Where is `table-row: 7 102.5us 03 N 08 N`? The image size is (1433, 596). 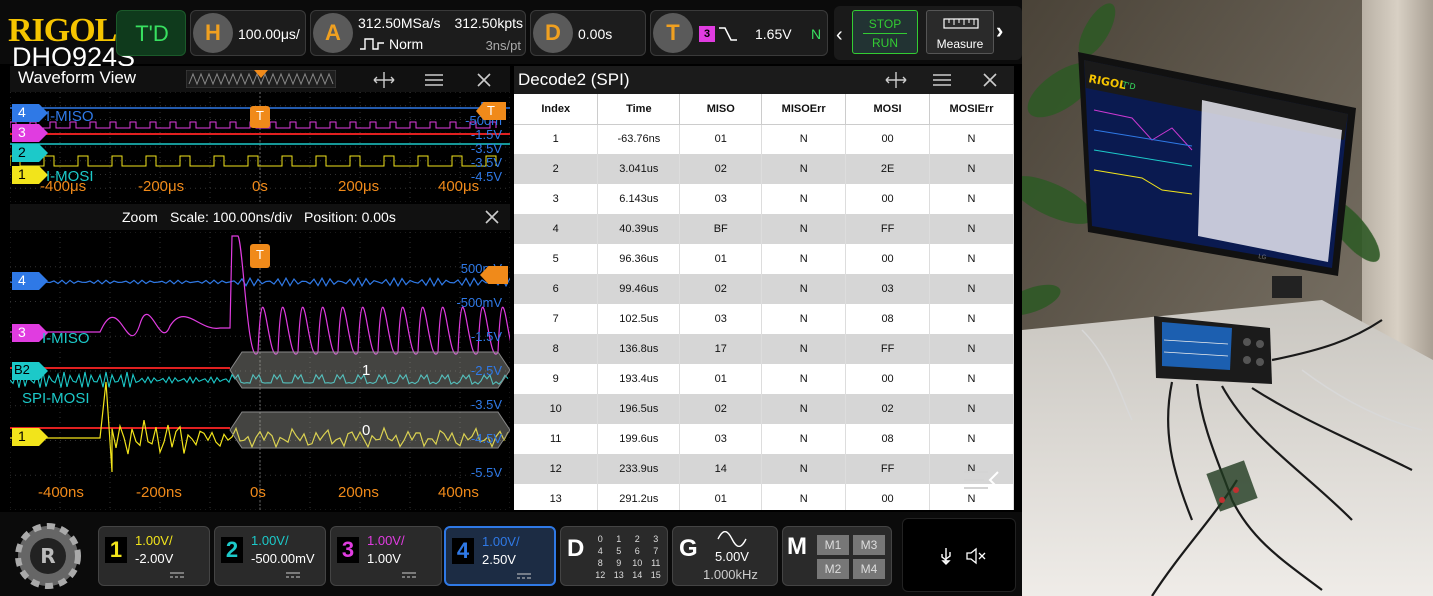
table-row: 7 102.5us 03 N 08 N is located at coordinates (764, 319).